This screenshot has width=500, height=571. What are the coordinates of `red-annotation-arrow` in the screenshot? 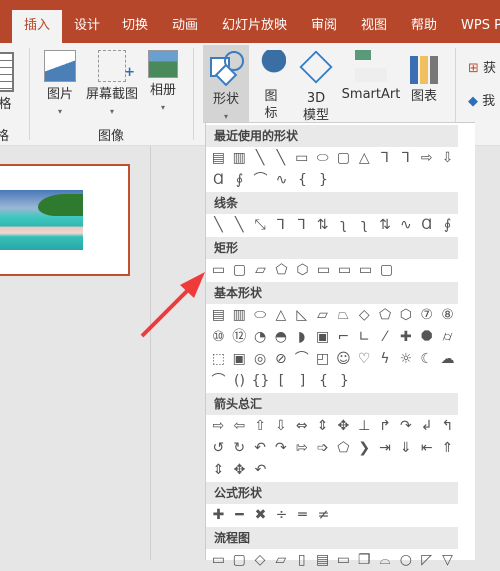 It's located at (172, 305).